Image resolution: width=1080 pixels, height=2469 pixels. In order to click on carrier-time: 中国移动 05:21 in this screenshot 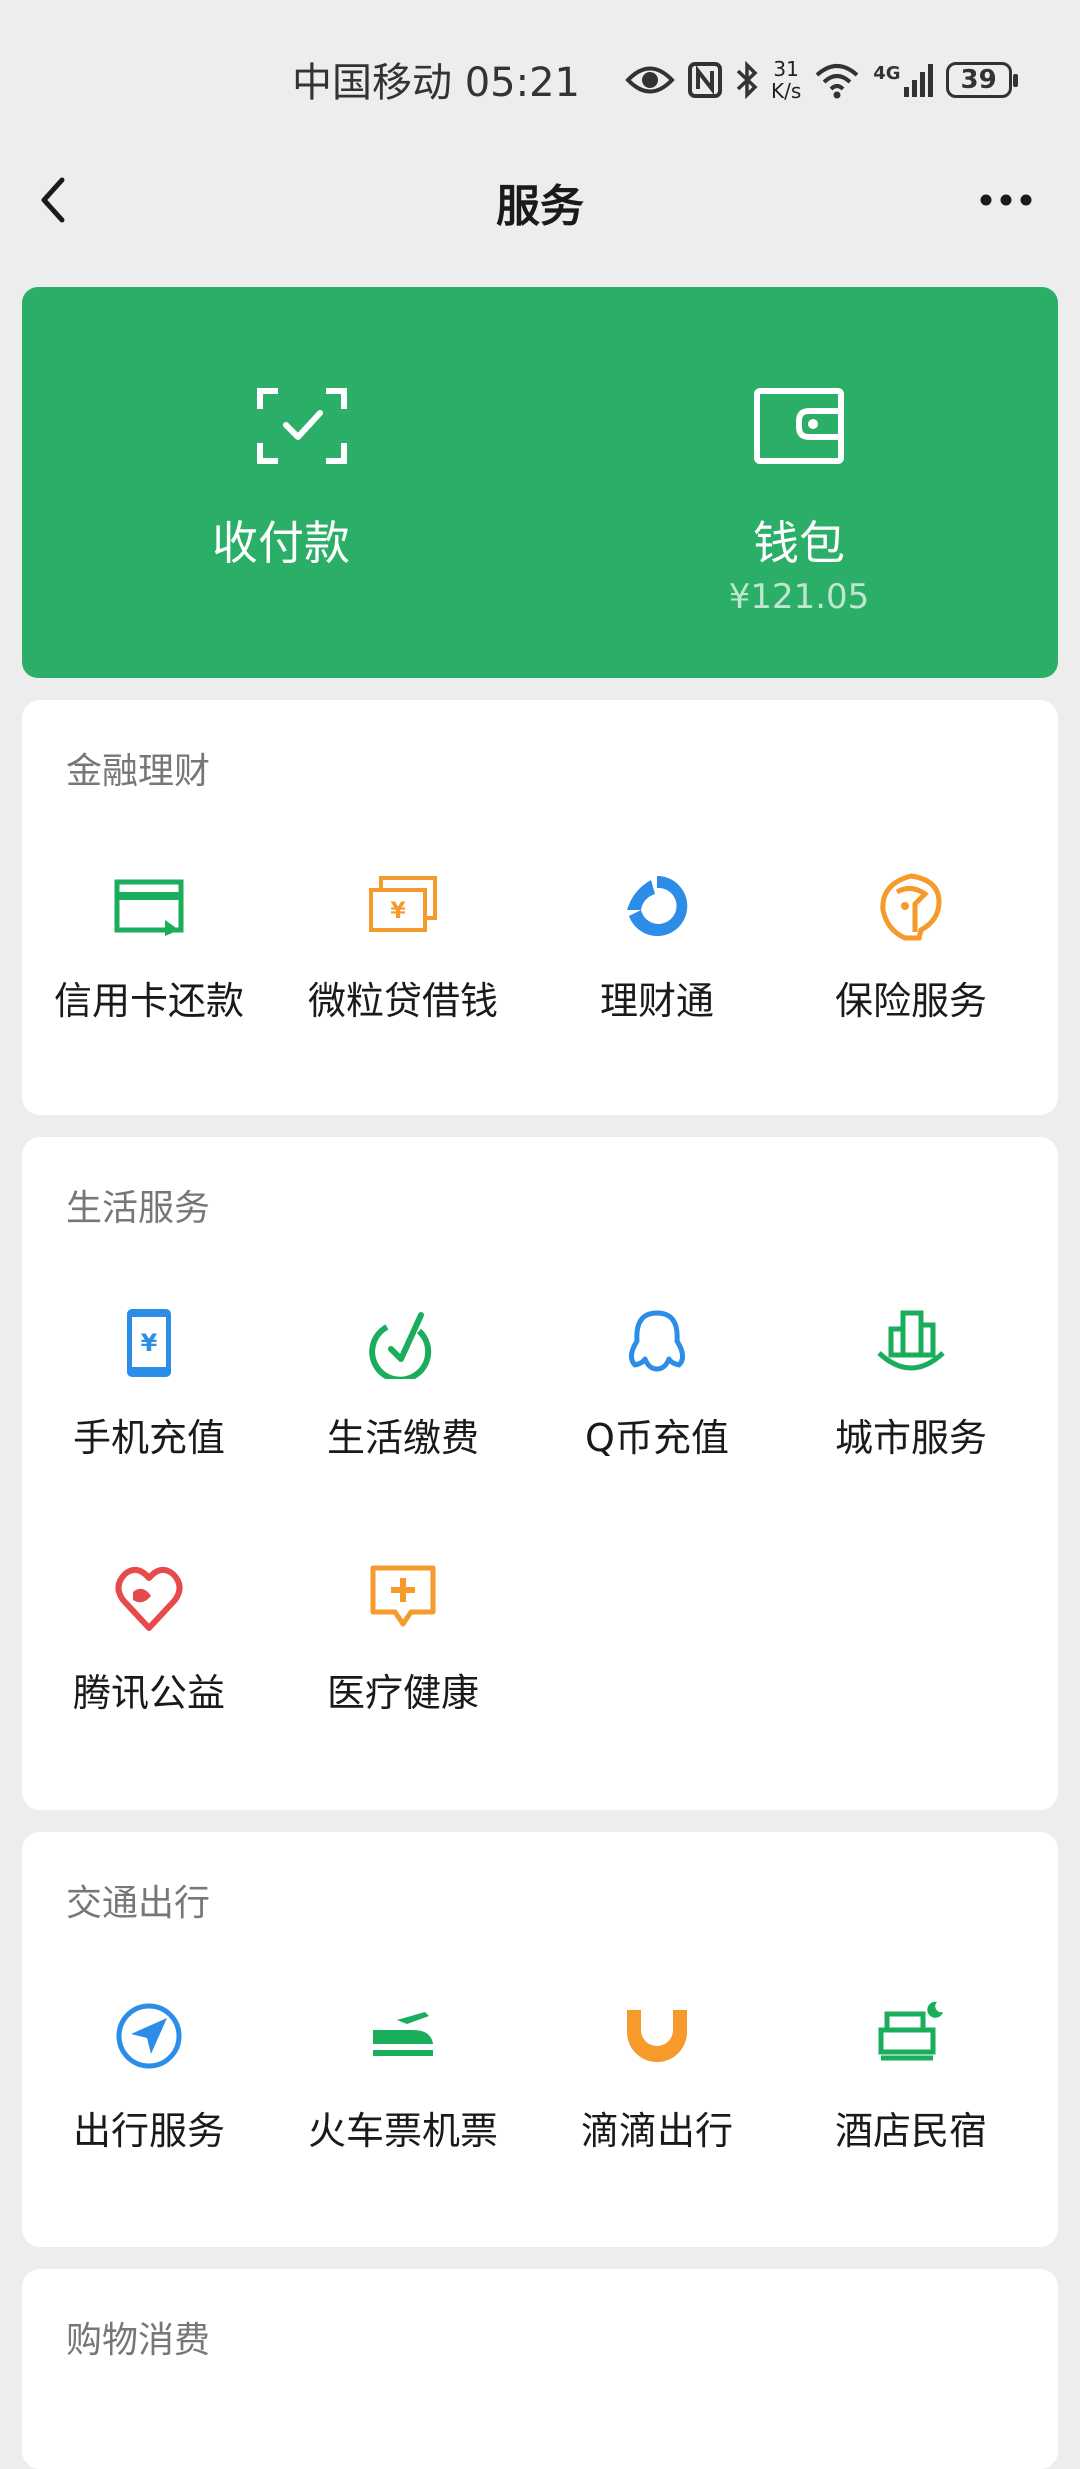, I will do `click(436, 83)`.